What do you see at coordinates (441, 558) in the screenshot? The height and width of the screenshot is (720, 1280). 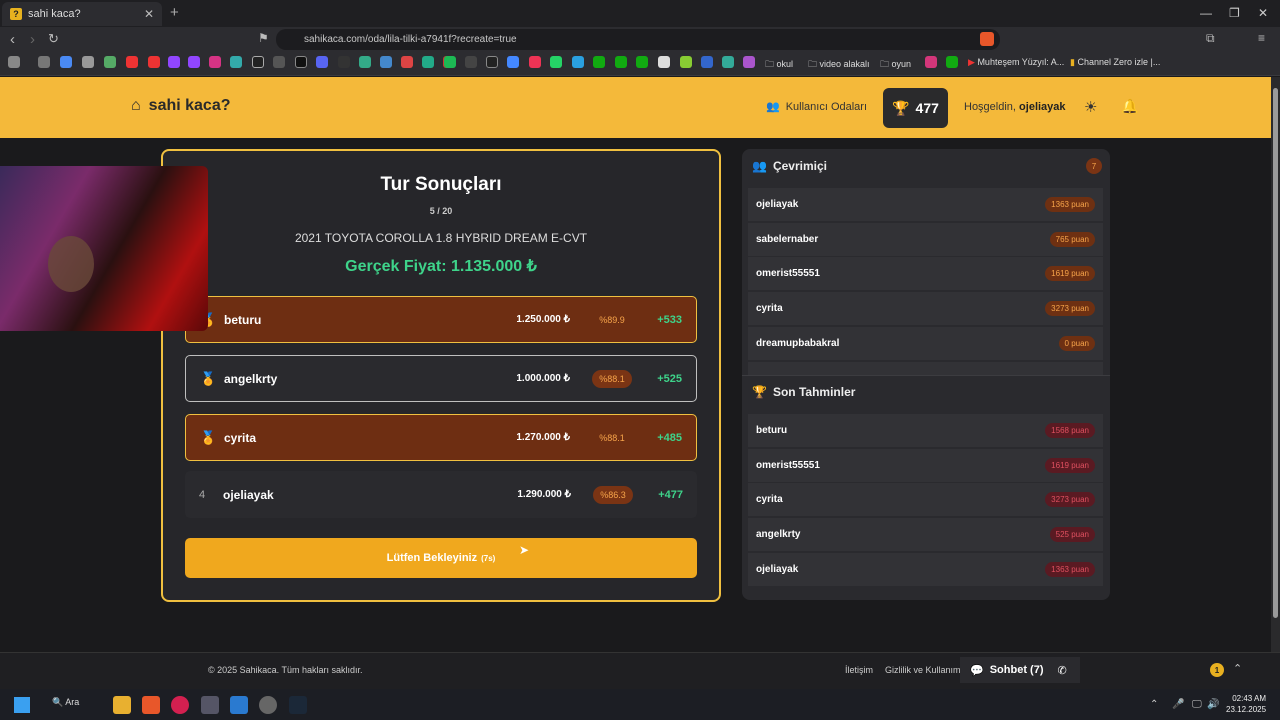 I see `please-wait-button: Lütfen Bekleyiniz (7s)` at bounding box center [441, 558].